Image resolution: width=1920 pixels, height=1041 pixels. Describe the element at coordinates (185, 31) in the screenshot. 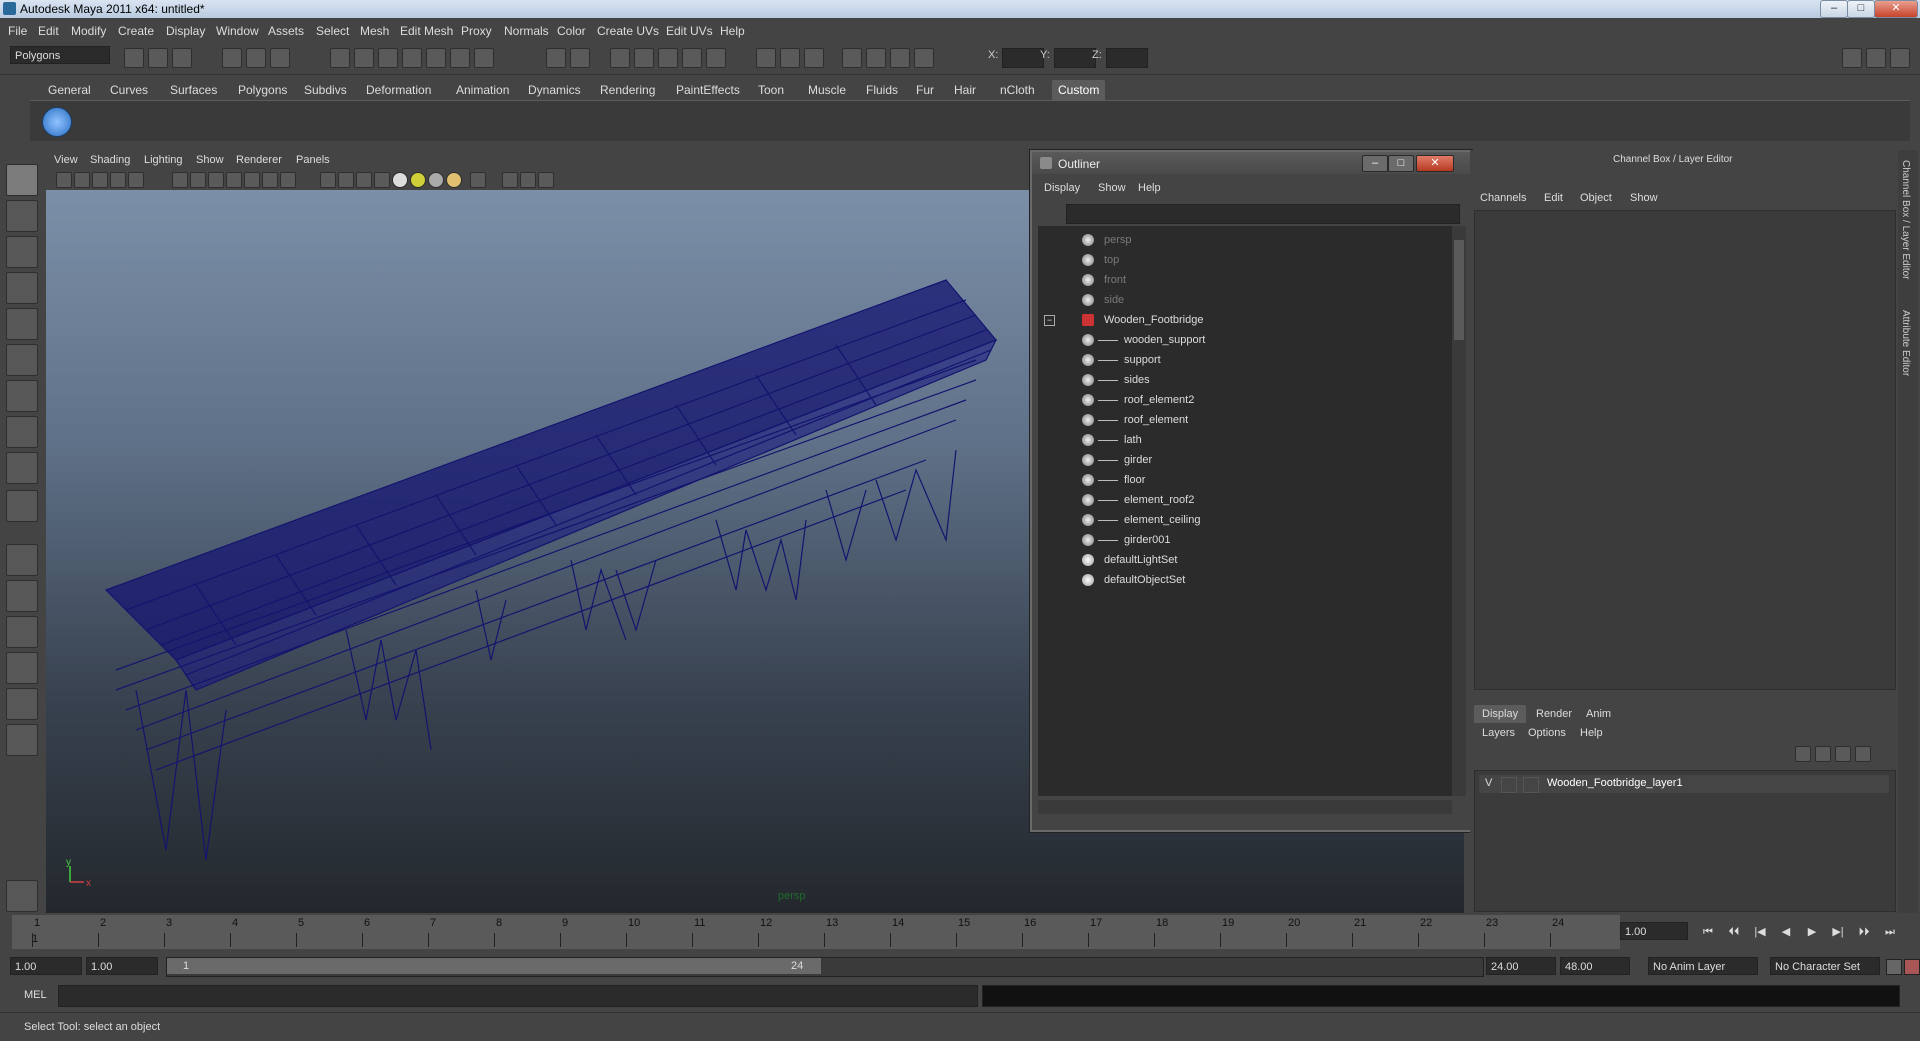

I see `menu-display: Display` at that location.